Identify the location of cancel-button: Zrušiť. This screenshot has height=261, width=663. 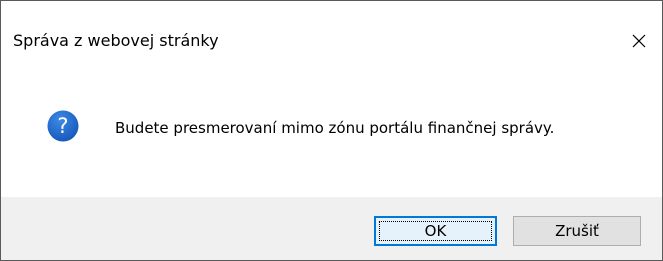
(577, 231).